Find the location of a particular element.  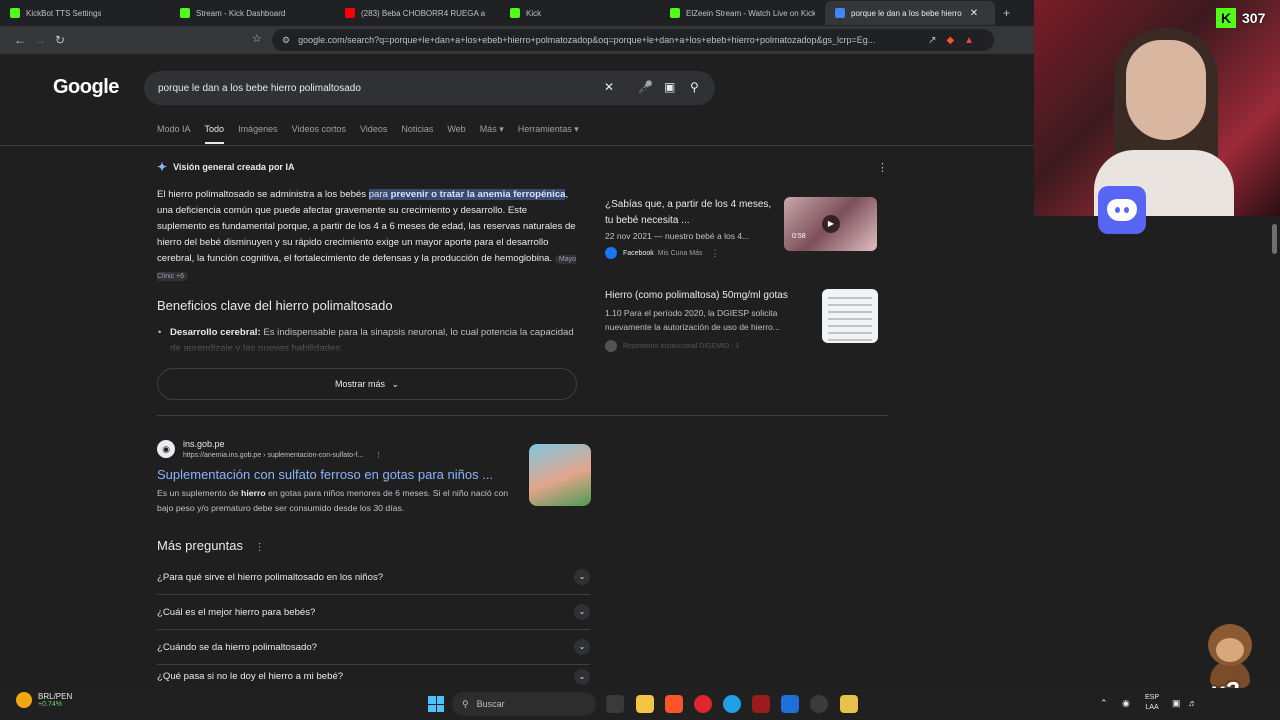

windows-start-icon is located at coordinates (436, 704).